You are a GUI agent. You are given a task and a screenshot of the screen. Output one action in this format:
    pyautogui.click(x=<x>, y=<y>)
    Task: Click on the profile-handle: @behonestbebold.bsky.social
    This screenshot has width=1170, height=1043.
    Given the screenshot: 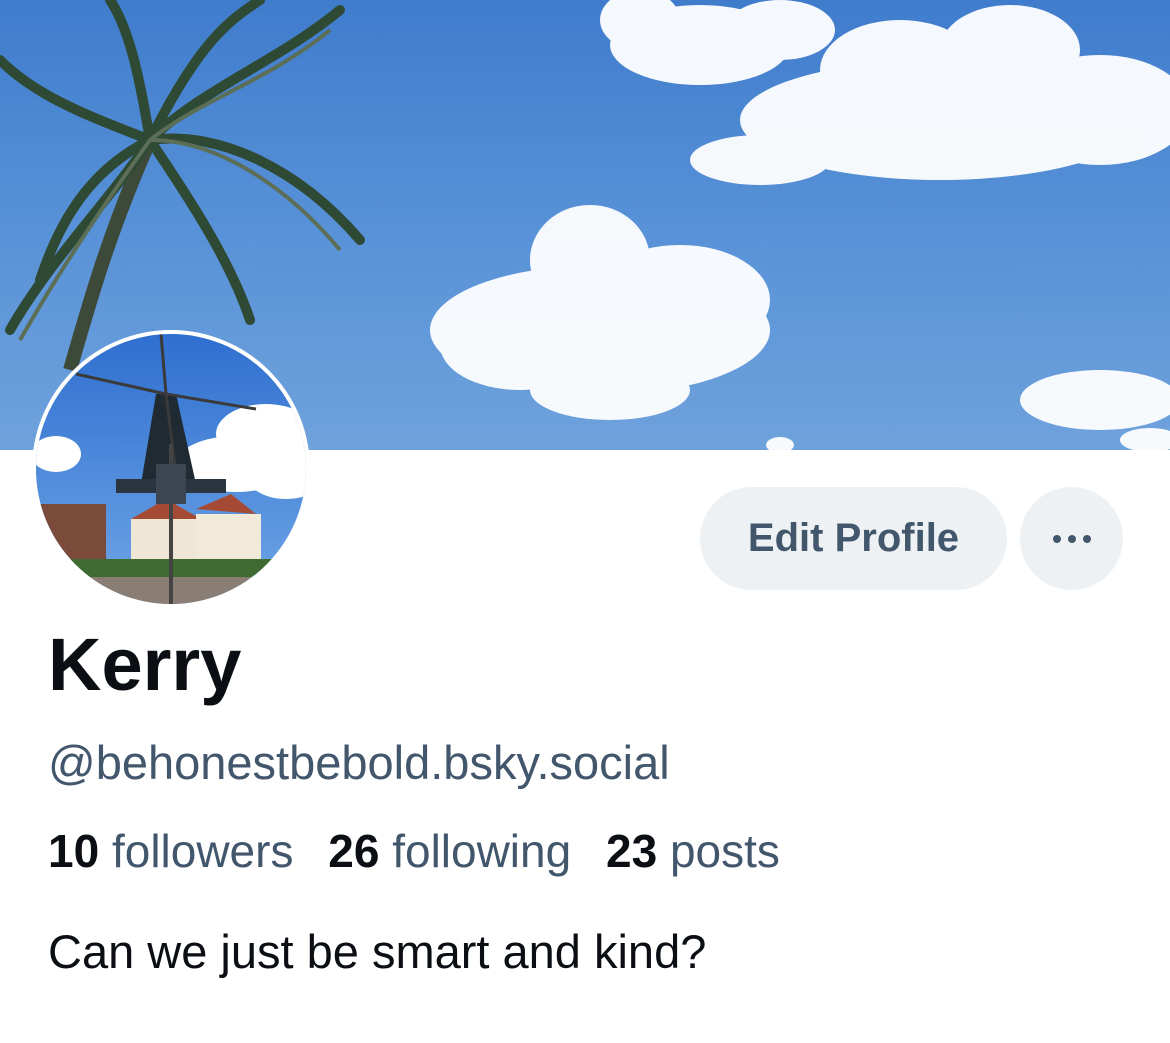 What is the action you would take?
    pyautogui.click(x=359, y=762)
    